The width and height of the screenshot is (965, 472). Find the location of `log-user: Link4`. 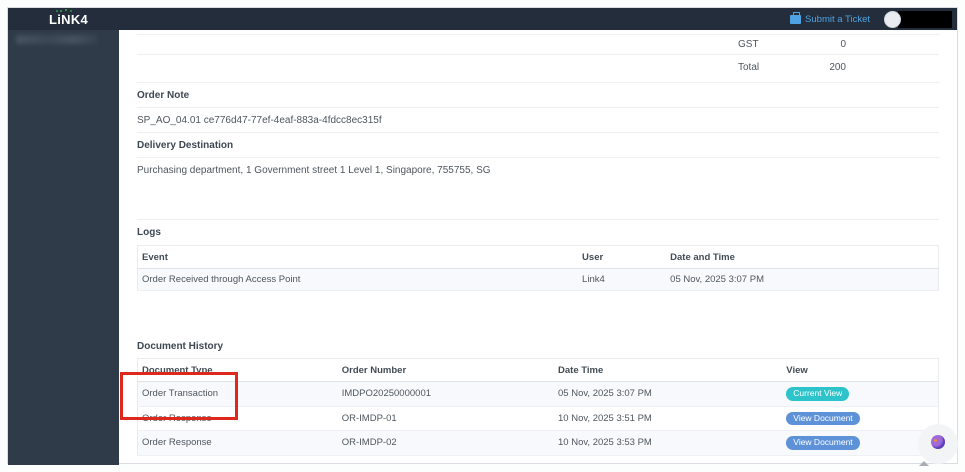

log-user: Link4 is located at coordinates (622, 279).